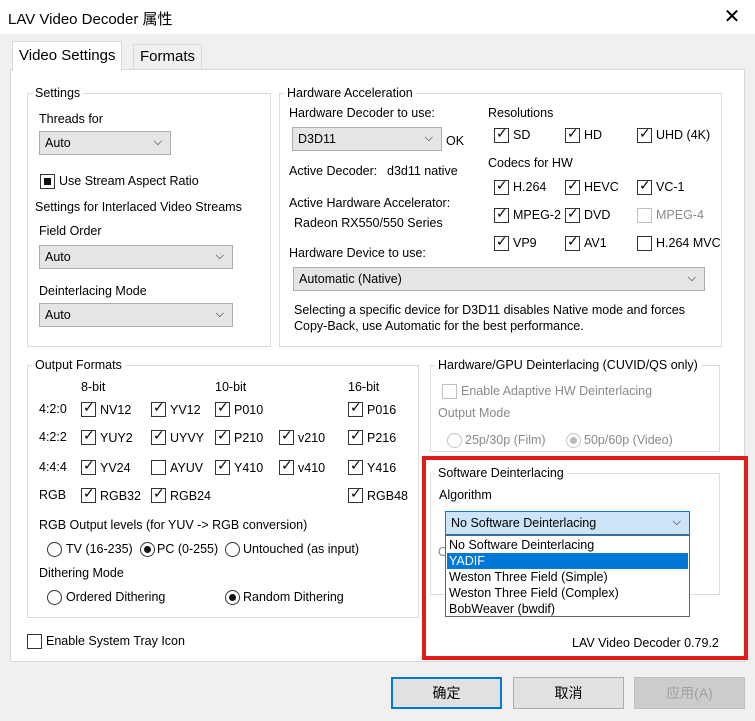  What do you see at coordinates (88, 408) in the screenshot?
I see `fmt-nv12-checkbox` at bounding box center [88, 408].